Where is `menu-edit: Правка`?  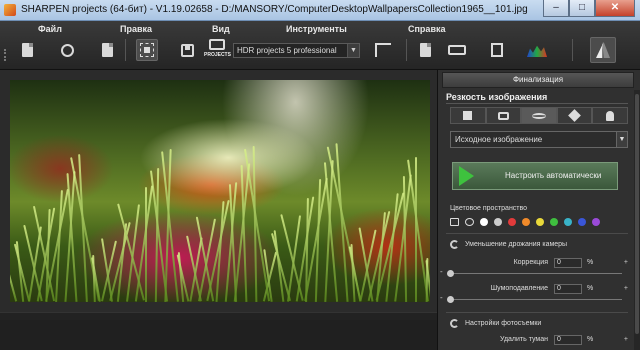
menu-edit: Правка is located at coordinates (136, 29).